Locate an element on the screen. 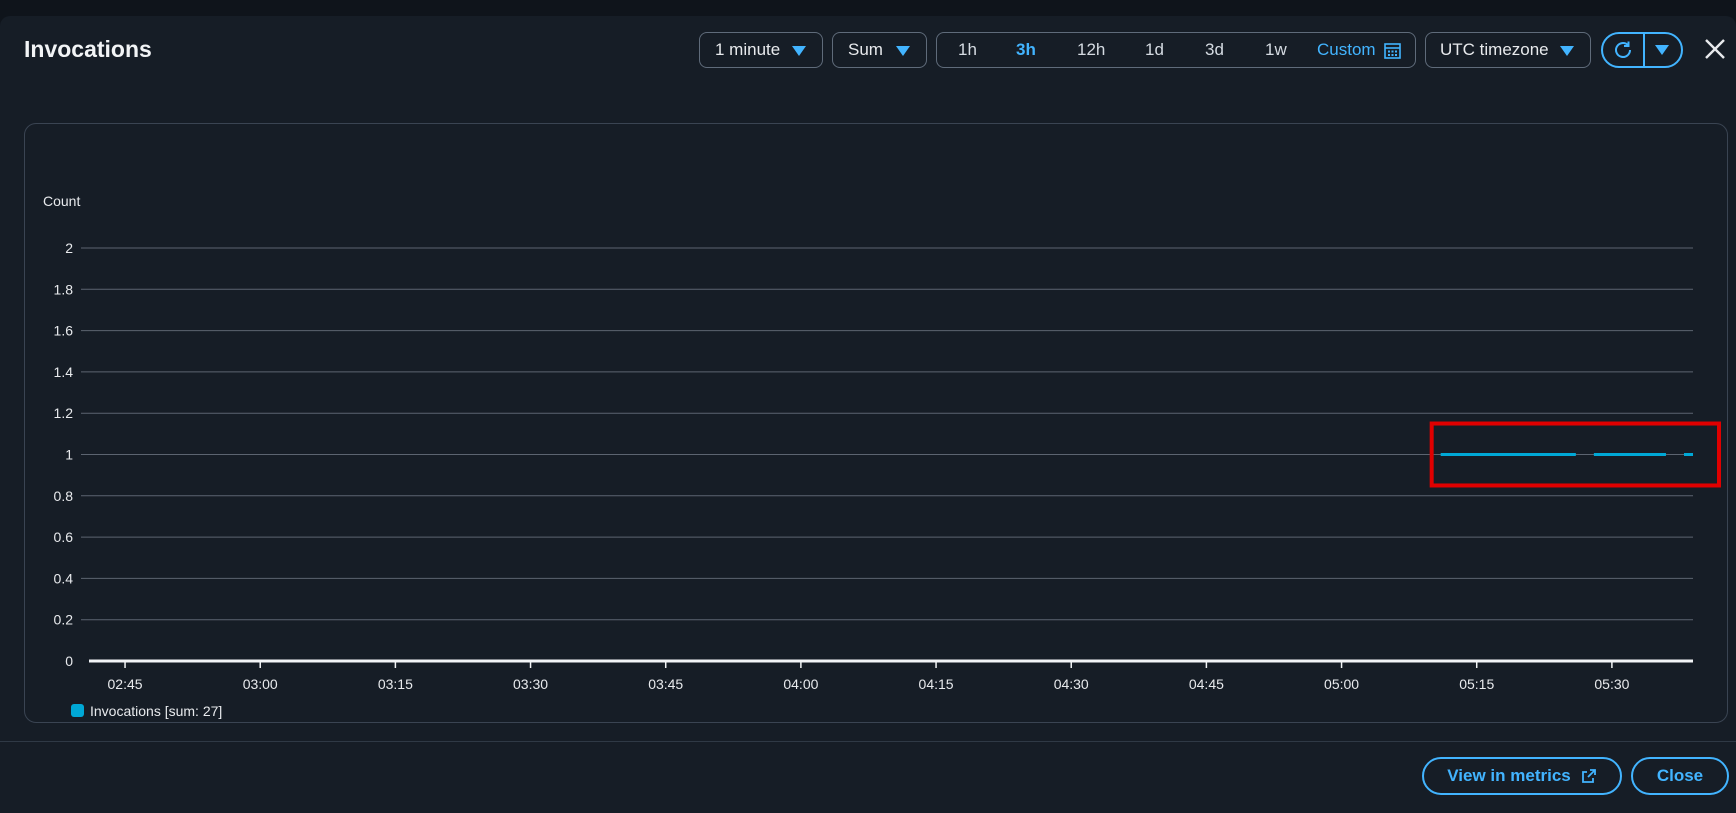 The image size is (1736, 813). view-in-metrics-label: View in metrics is located at coordinates (1509, 775).